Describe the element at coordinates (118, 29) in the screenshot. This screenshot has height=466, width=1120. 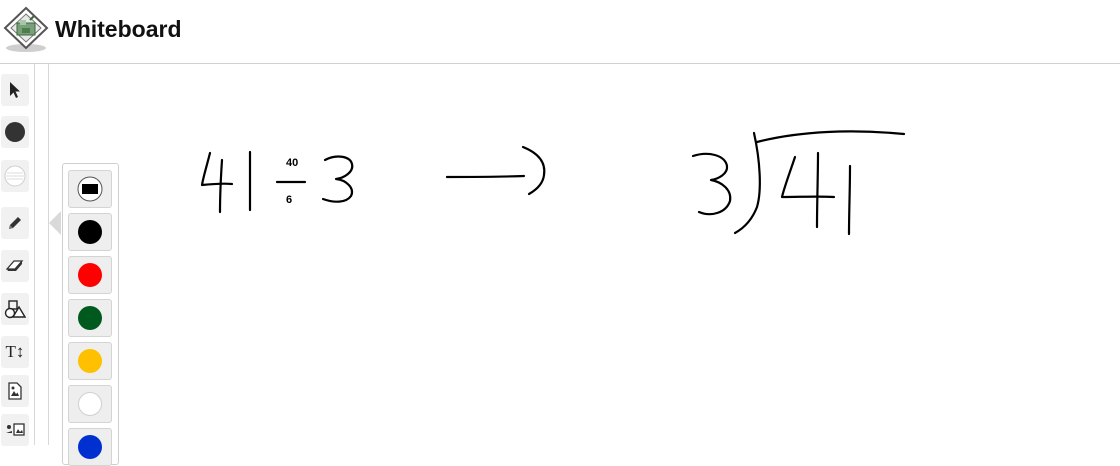
I see `app-title: Whiteboard` at that location.